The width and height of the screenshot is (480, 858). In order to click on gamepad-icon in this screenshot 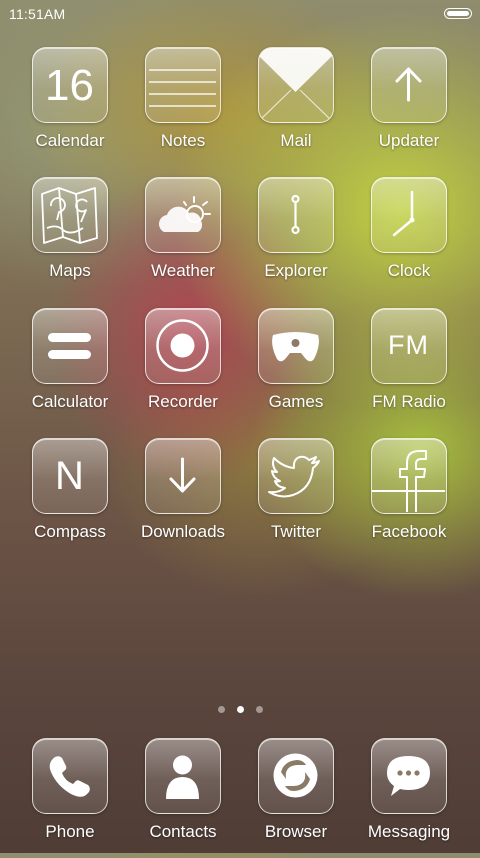, I will do `click(296, 346)`.